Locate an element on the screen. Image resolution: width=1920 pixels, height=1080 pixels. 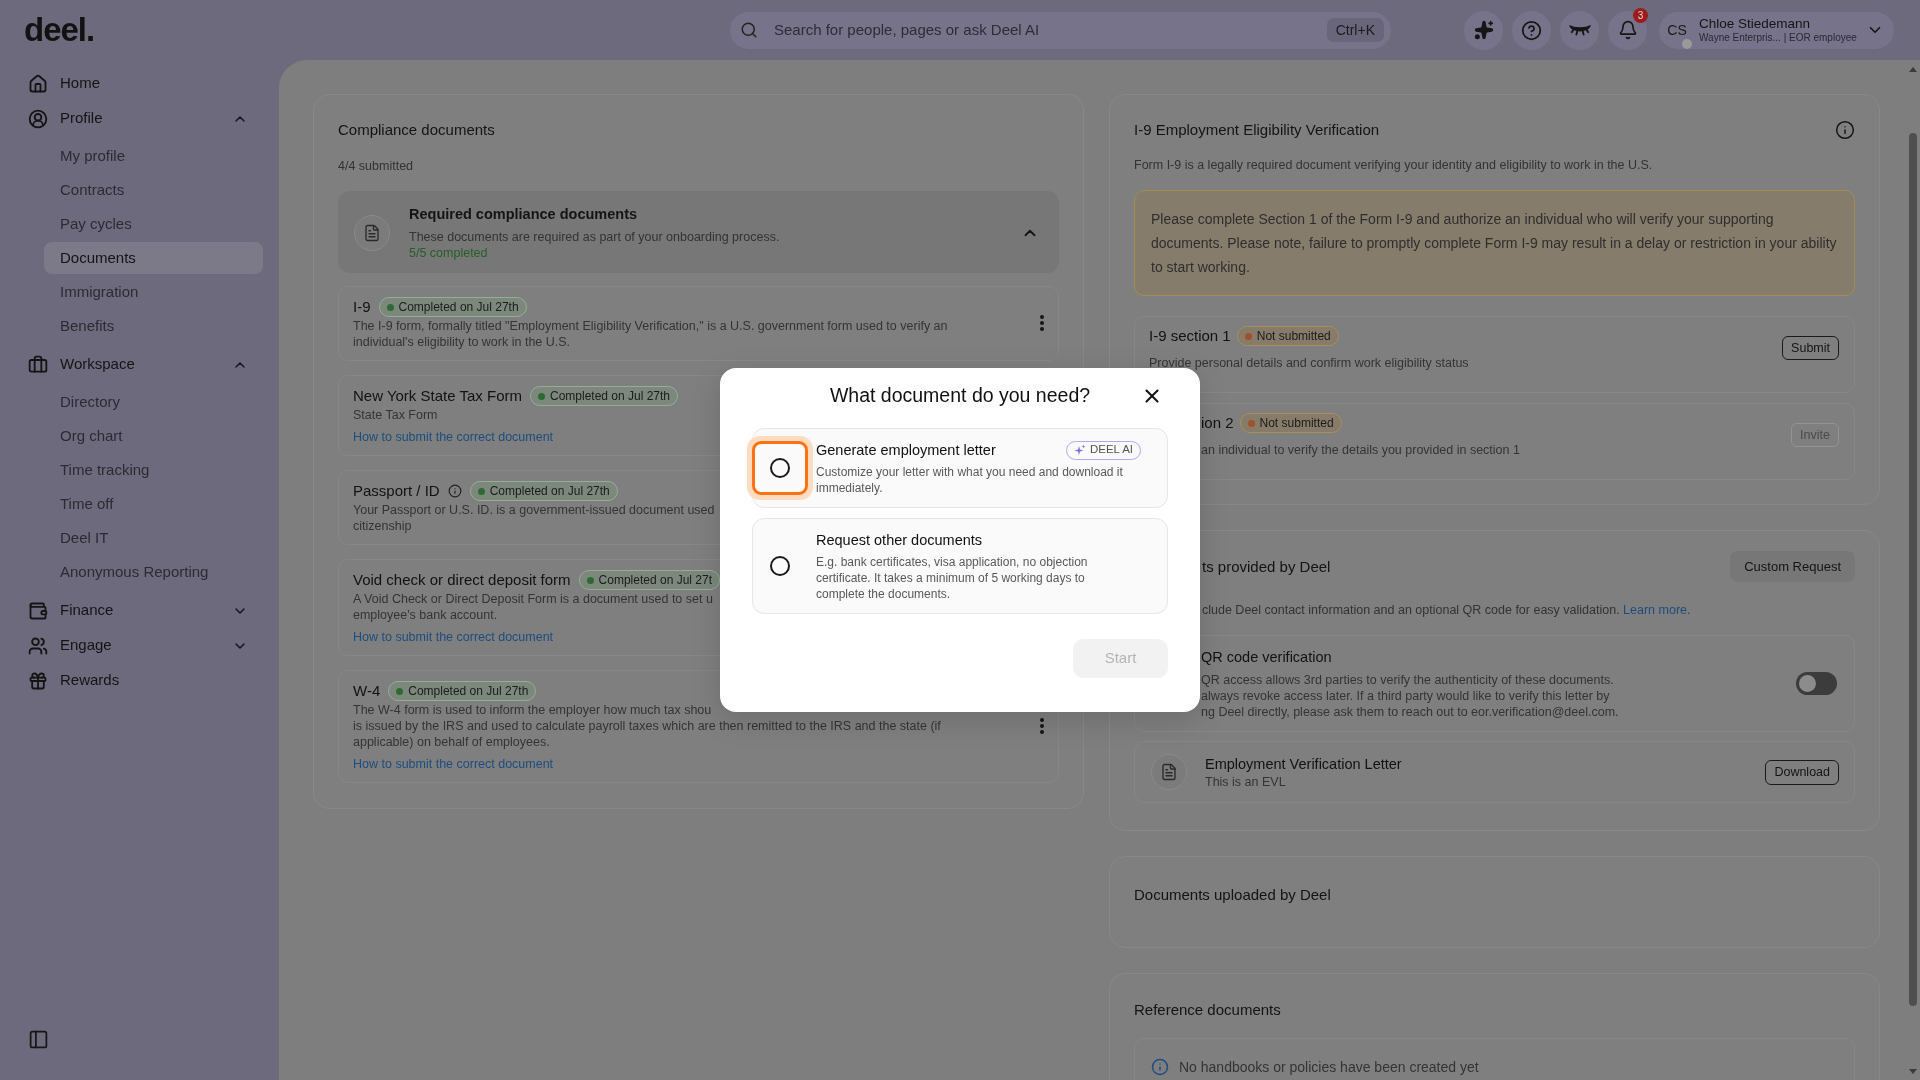
sidebar-subitem: Directory is located at coordinates (153, 402).